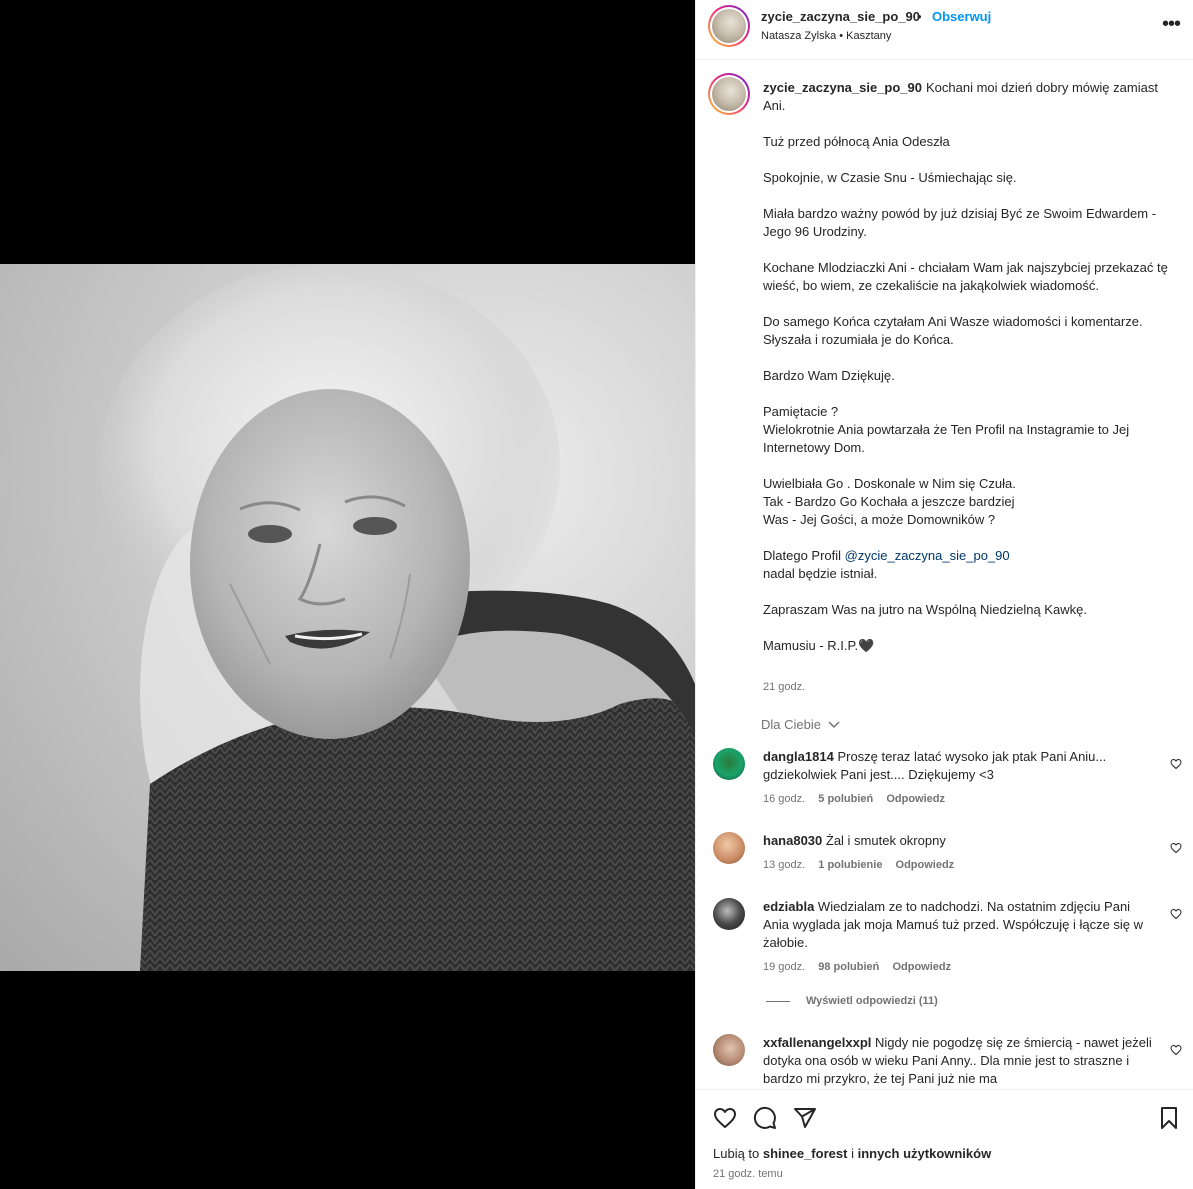  Describe the element at coordinates (805, 1118) in the screenshot. I see `share-icon` at that location.